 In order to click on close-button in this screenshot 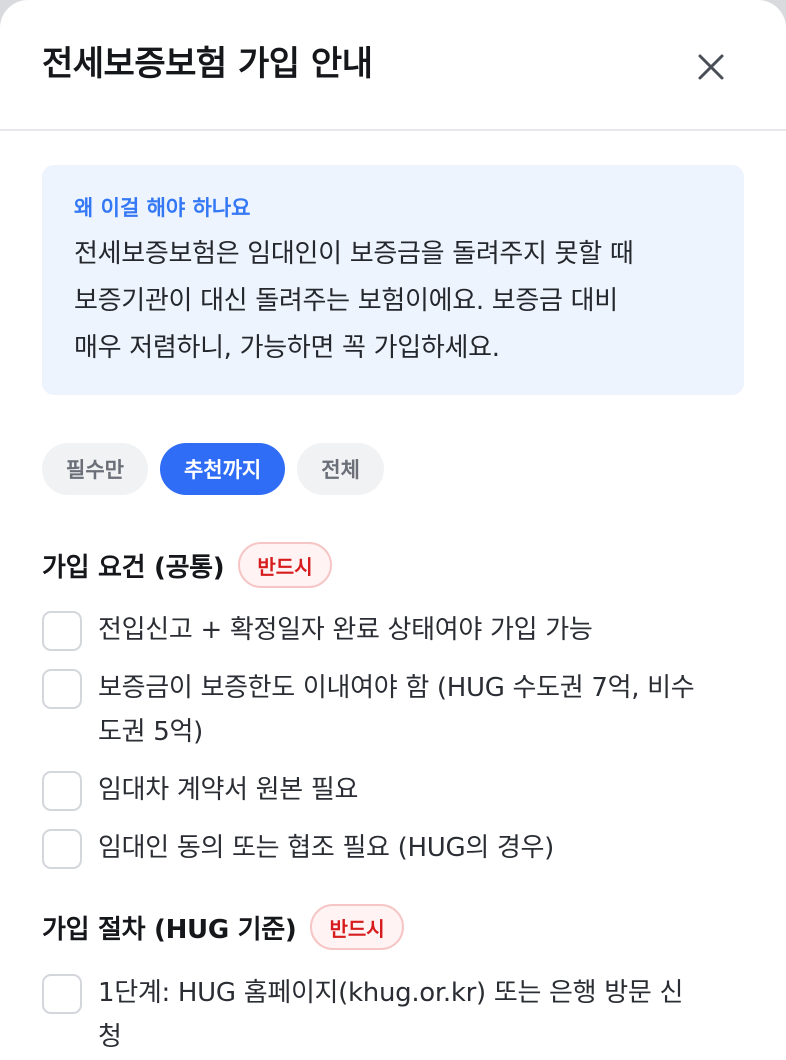, I will do `click(711, 67)`.